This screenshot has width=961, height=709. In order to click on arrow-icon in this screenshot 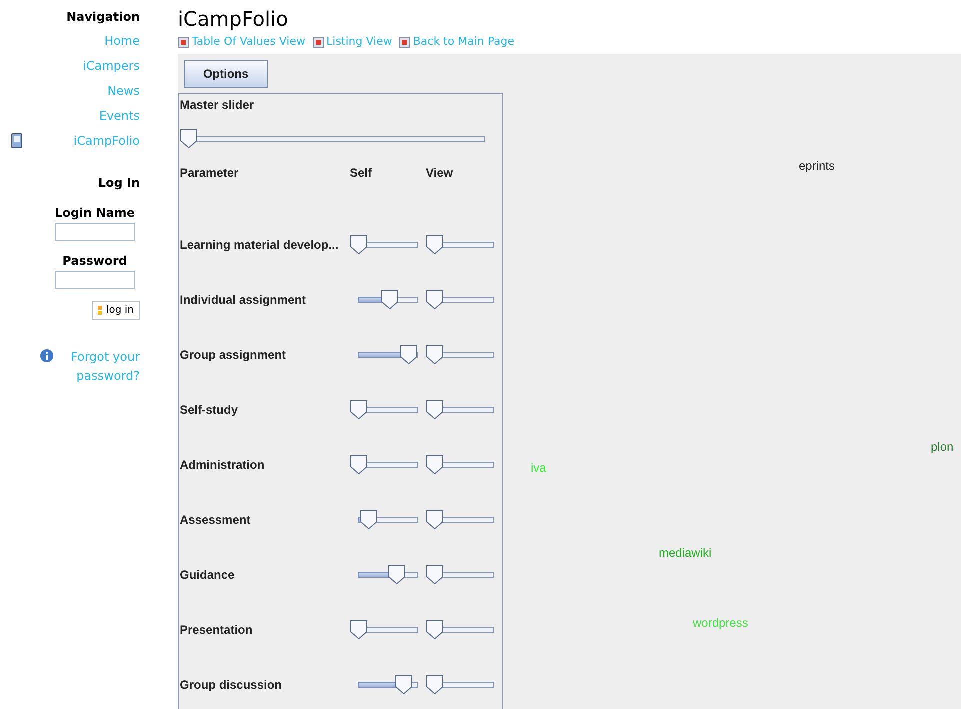, I will do `click(101, 310)`.